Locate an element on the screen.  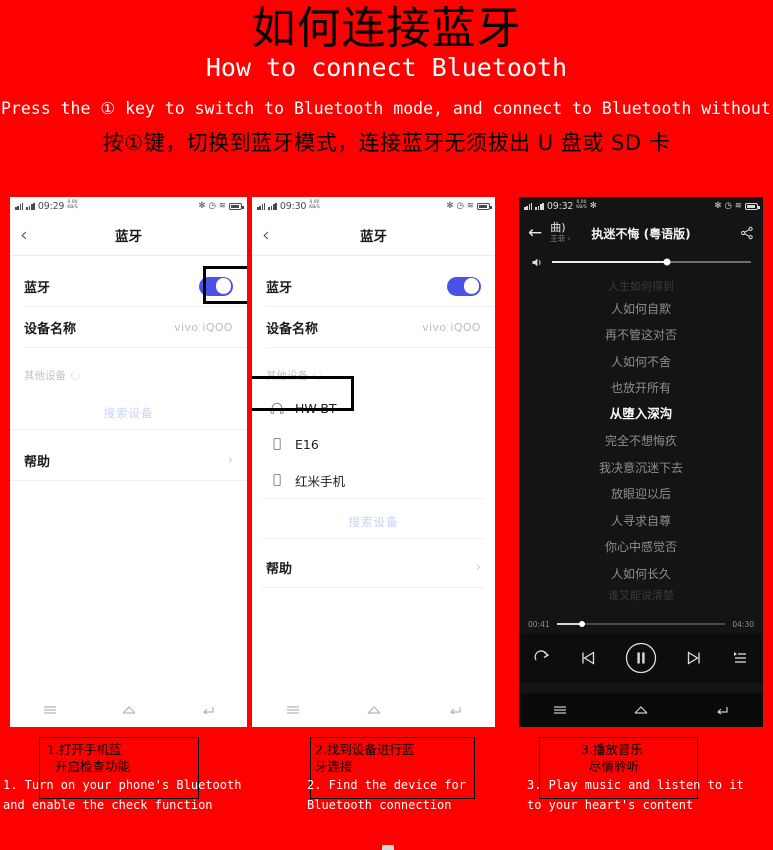
status-time: 09:30 is located at coordinates (293, 206).